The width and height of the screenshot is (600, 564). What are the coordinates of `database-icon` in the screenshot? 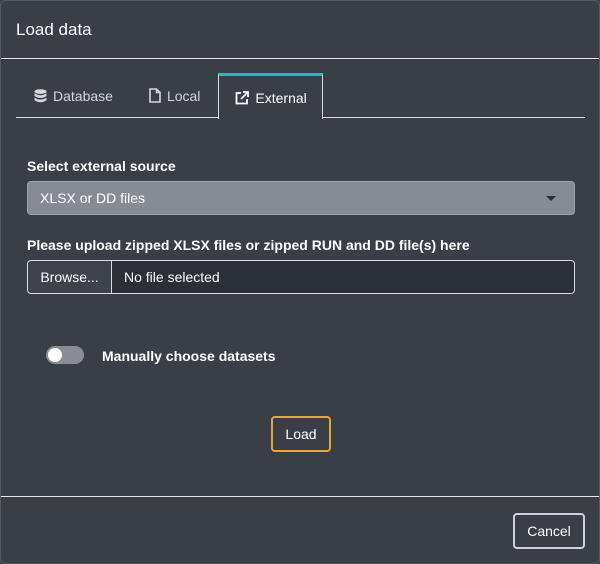 It's located at (40, 95).